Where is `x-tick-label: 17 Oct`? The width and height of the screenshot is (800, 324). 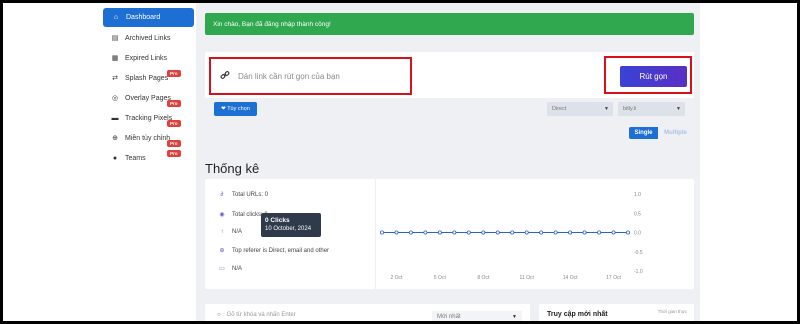
x-tick-label: 17 Oct is located at coordinates (613, 278).